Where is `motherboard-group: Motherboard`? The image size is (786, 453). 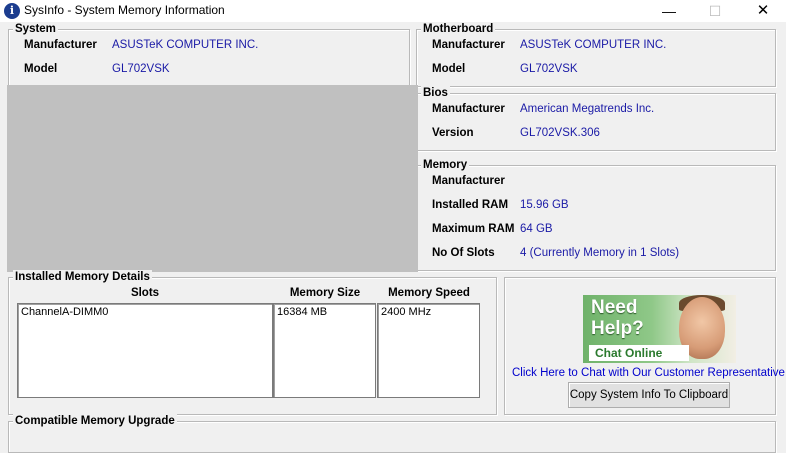 motherboard-group: Motherboard is located at coordinates (596, 54).